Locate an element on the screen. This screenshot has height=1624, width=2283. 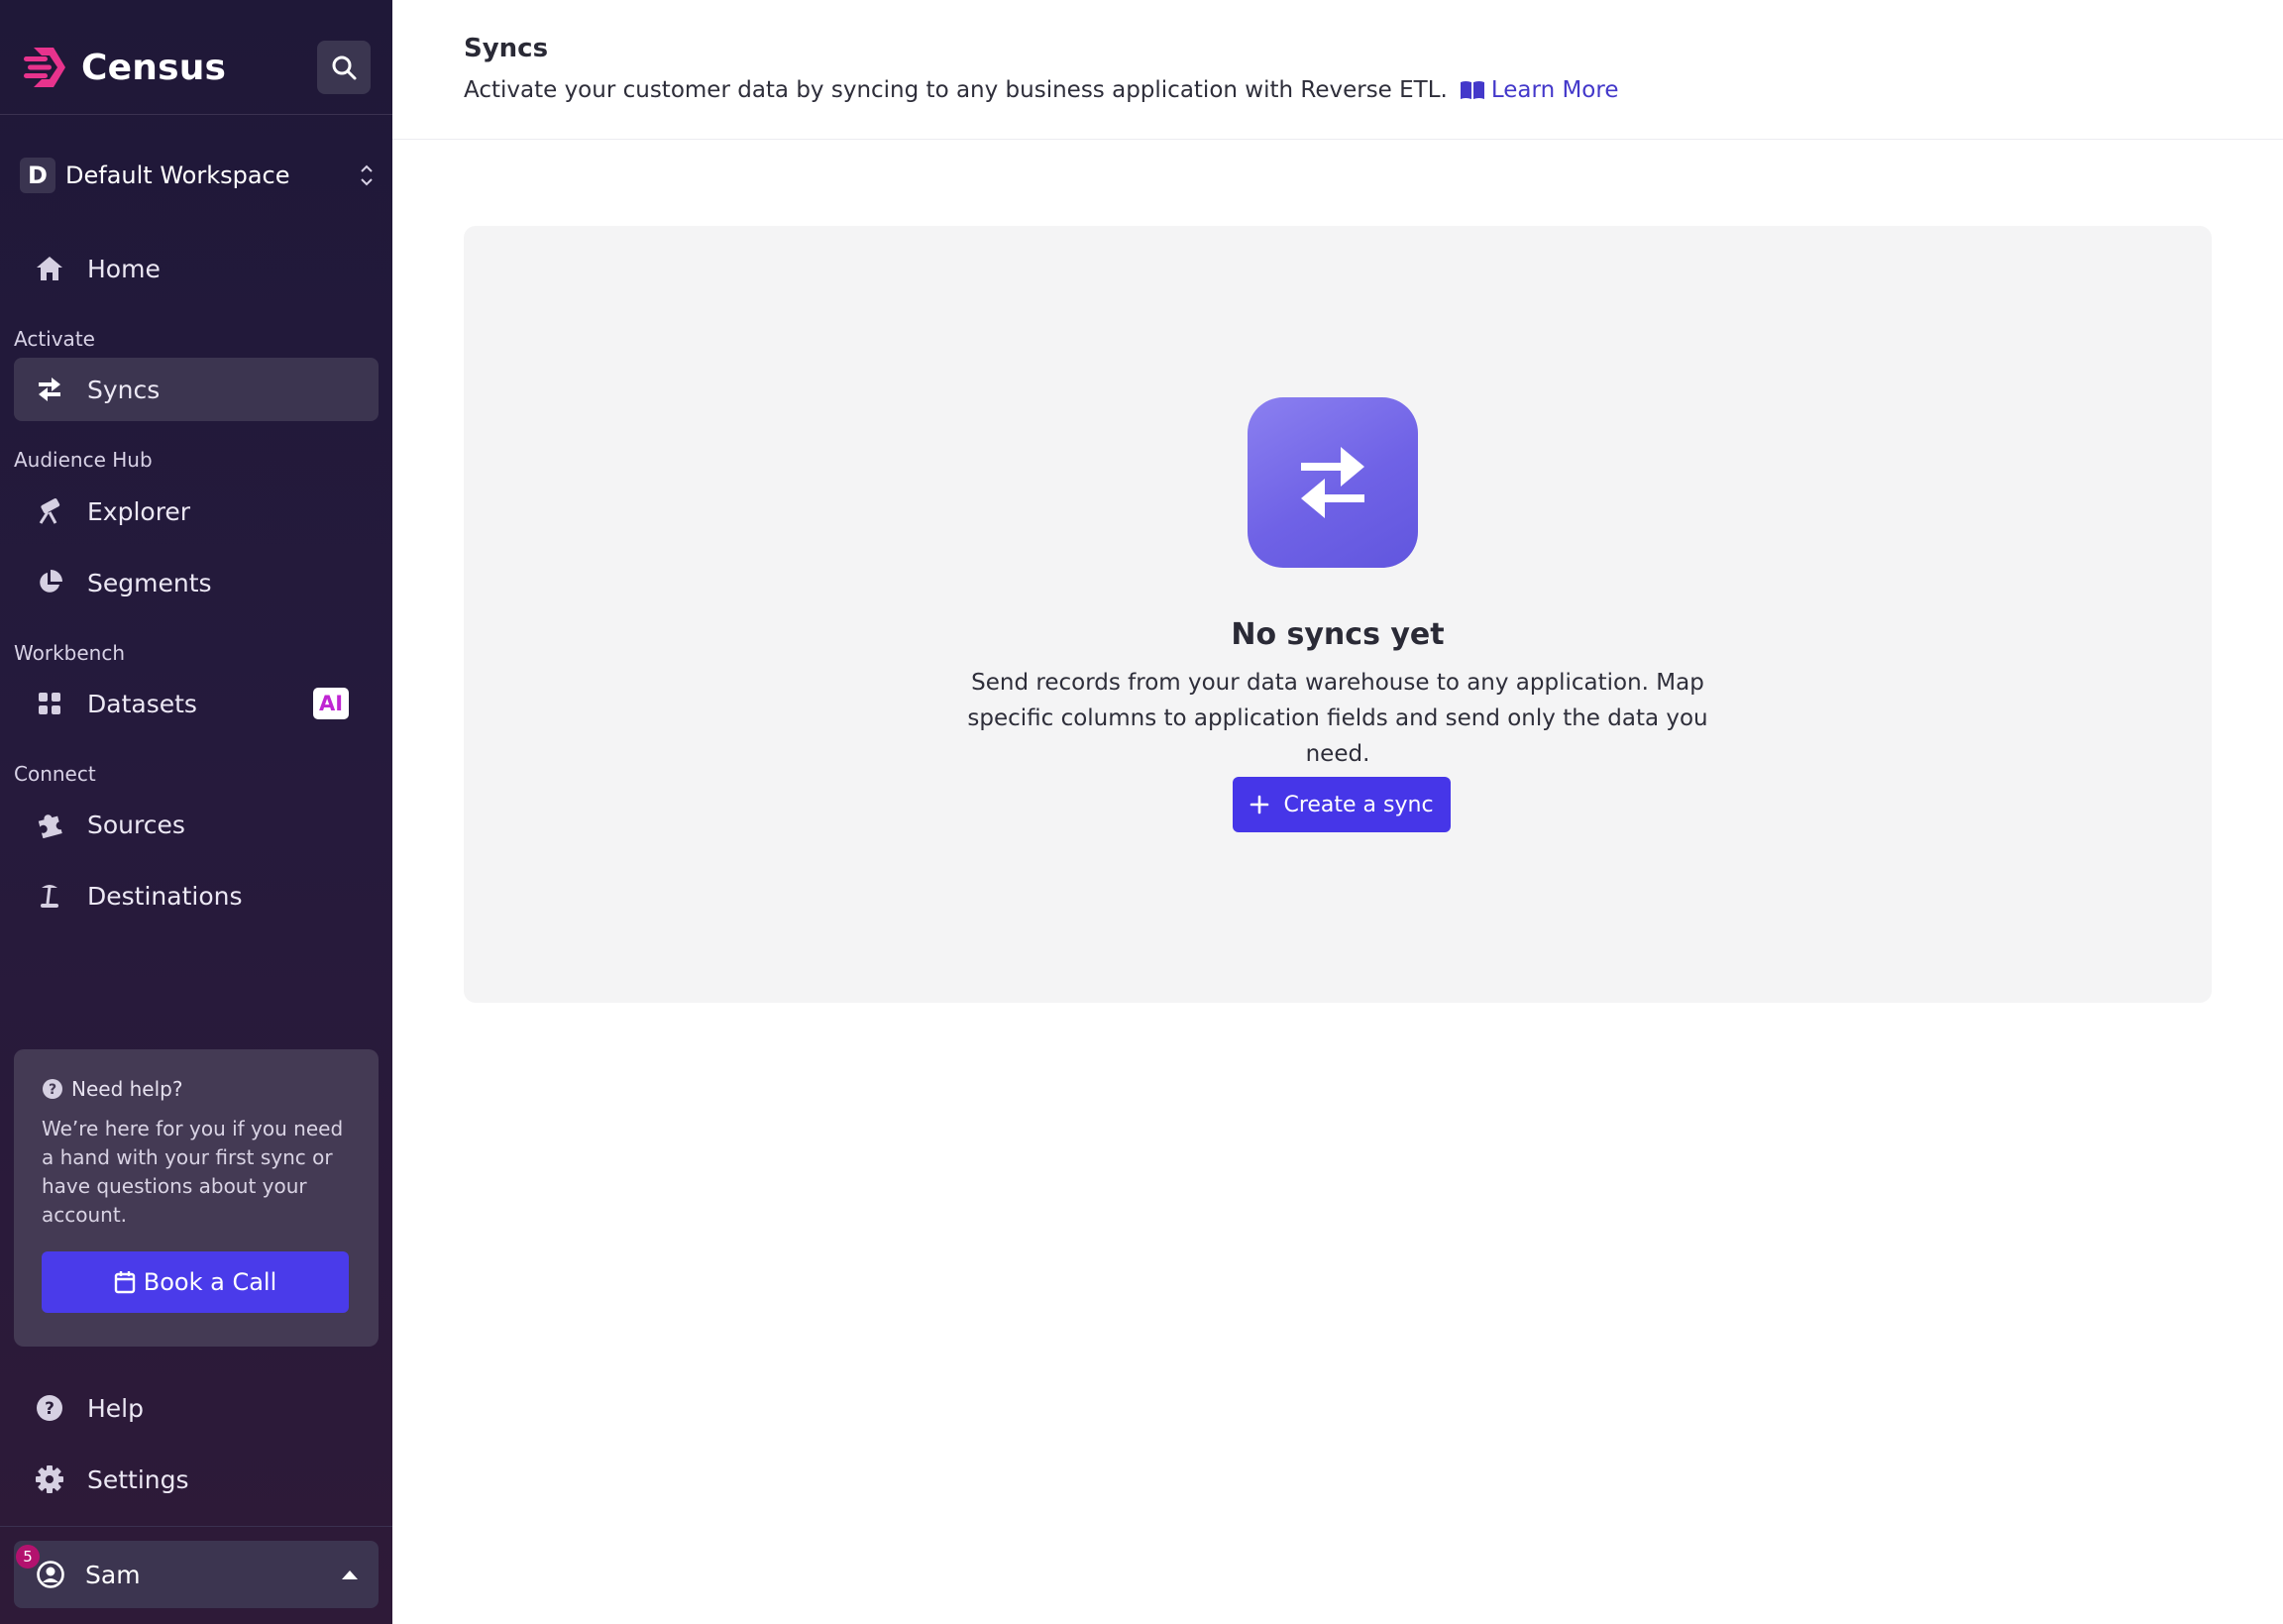
notification-badge: 5 is located at coordinates (28, 1557).